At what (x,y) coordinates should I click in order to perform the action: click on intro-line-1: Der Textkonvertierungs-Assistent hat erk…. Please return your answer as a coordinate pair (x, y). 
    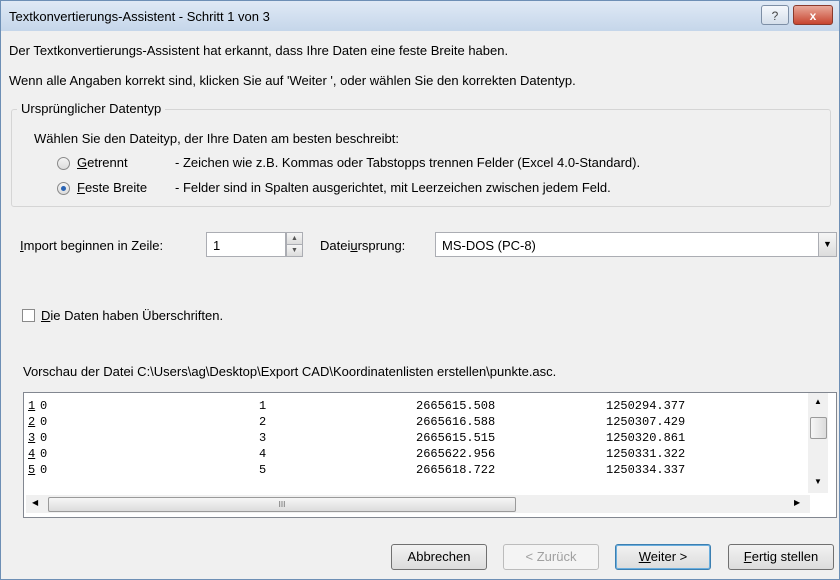
    Looking at the image, I should click on (259, 50).